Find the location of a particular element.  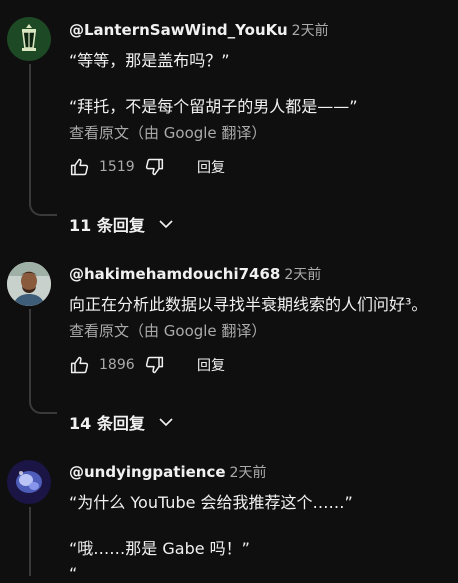

lantern-icon is located at coordinates (29, 39).